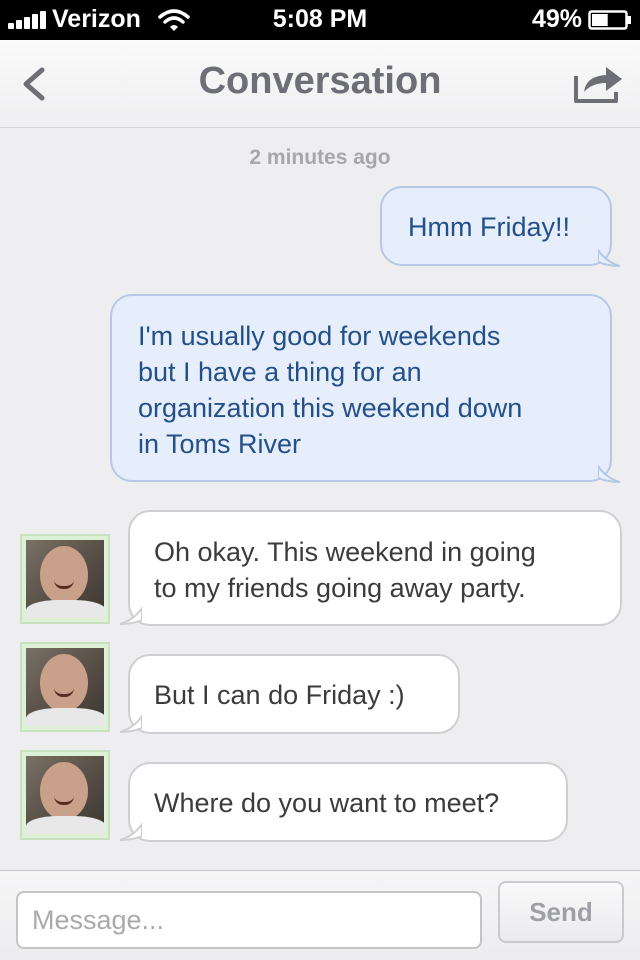  Describe the element at coordinates (489, 227) in the screenshot. I see `message-line: Hmm Friday!!` at that location.